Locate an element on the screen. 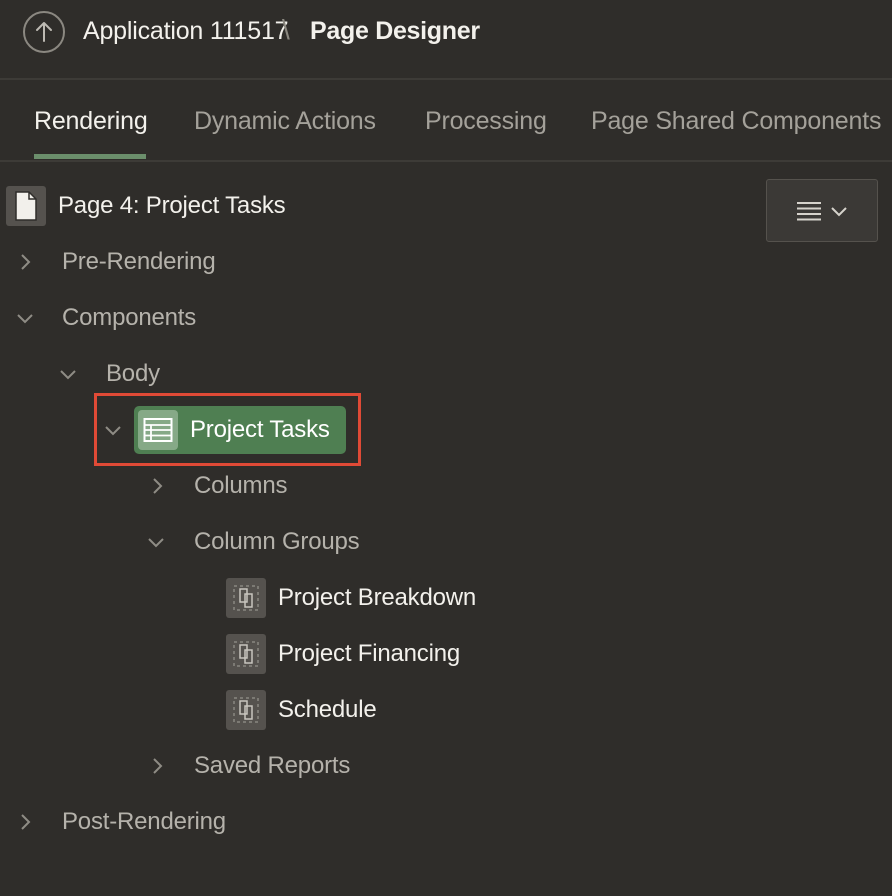 This screenshot has height=896, width=892. tree-node-post-rendering: Post-Rendering is located at coordinates (144, 822).